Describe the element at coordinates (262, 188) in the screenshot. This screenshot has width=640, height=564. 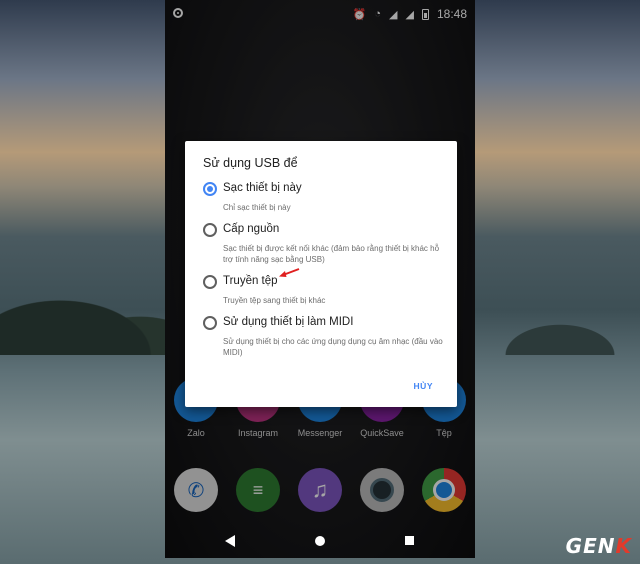
I see `option-label: Sạc thiết bị này` at that location.